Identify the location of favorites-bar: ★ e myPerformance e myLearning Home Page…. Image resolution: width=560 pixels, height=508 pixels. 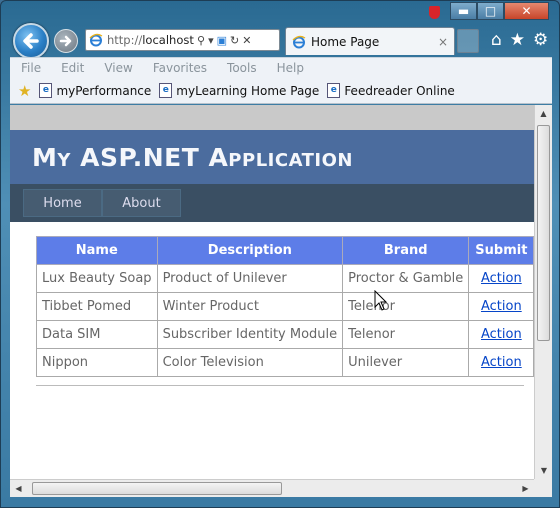
(281, 91).